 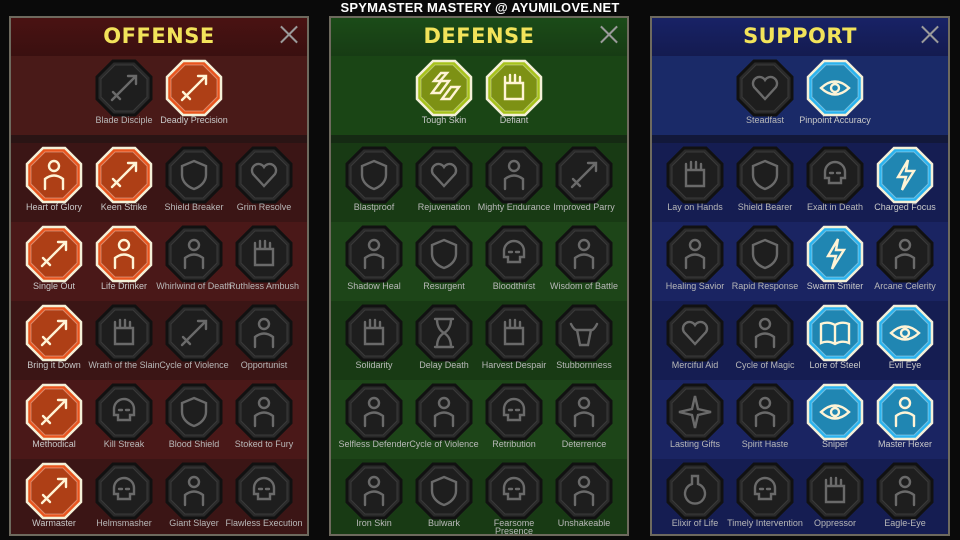 I want to click on skill-node: Lay on Hands, so click(x=695, y=182).